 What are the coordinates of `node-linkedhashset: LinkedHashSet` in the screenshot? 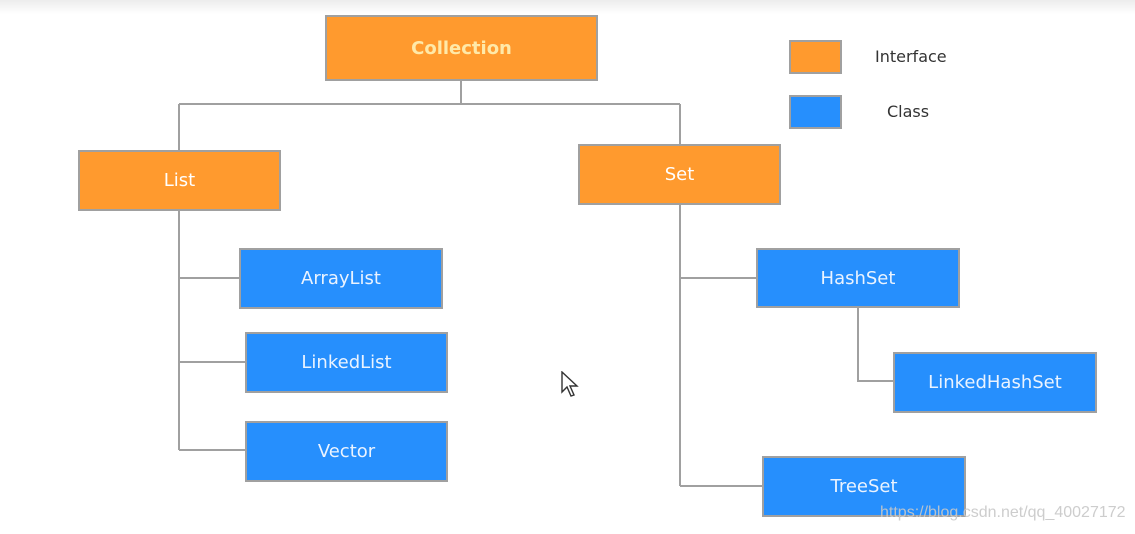 It's located at (995, 382).